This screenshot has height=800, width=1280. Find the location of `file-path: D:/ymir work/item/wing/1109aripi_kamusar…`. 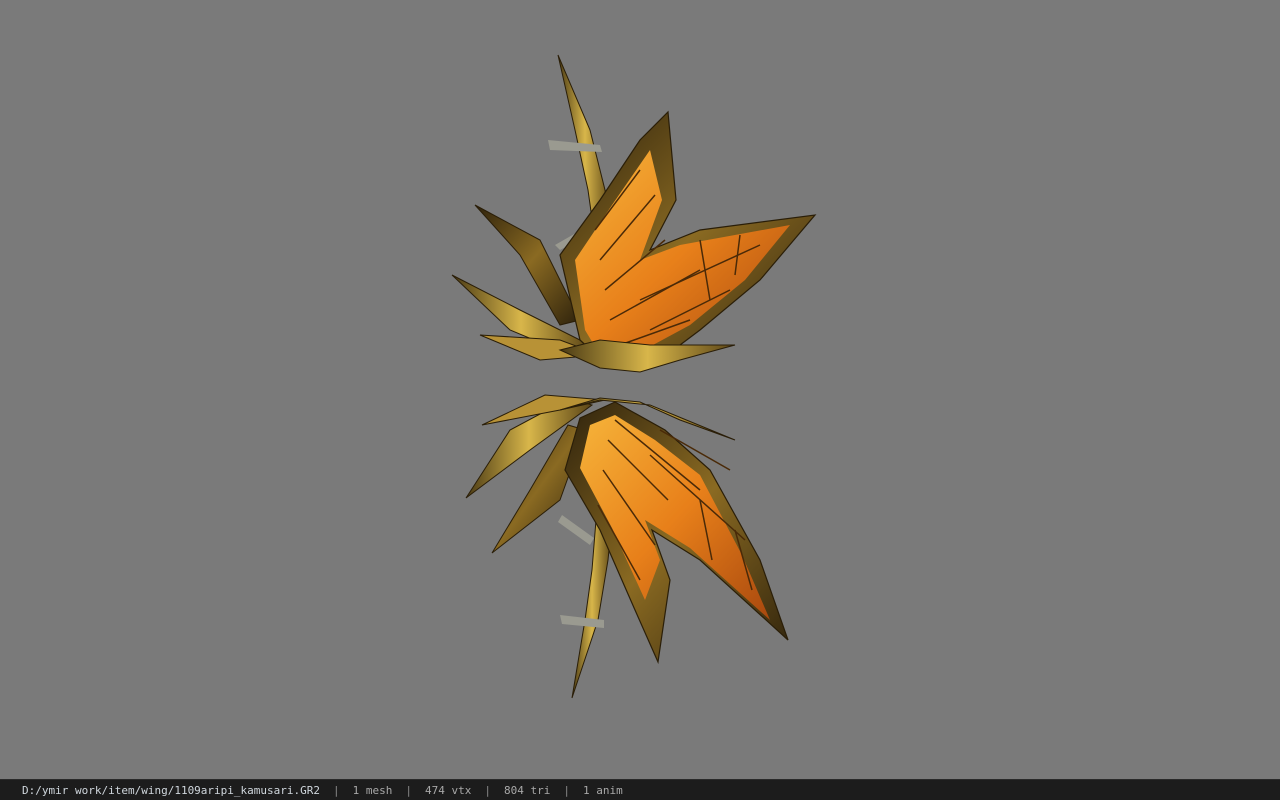

file-path: D:/ymir work/item/wing/1109aripi_kamusar… is located at coordinates (171, 790).